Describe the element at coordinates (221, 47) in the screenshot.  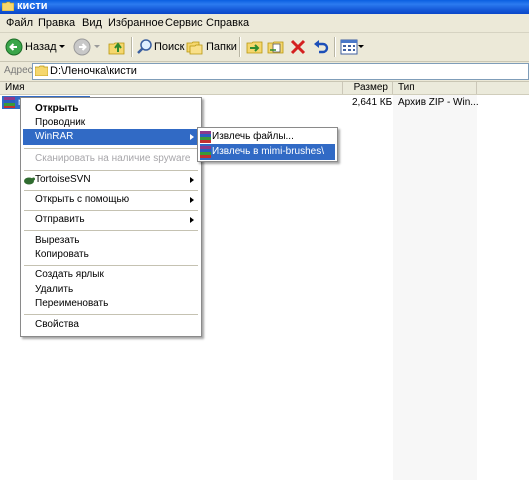
I see `folders-label: Папки` at that location.